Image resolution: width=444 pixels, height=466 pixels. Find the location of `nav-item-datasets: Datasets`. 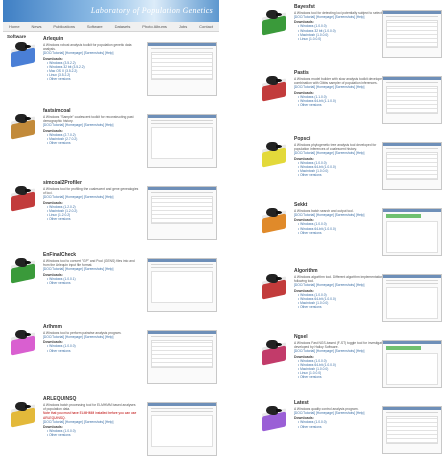

nav-item-datasets: Datasets is located at coordinates (123, 26).